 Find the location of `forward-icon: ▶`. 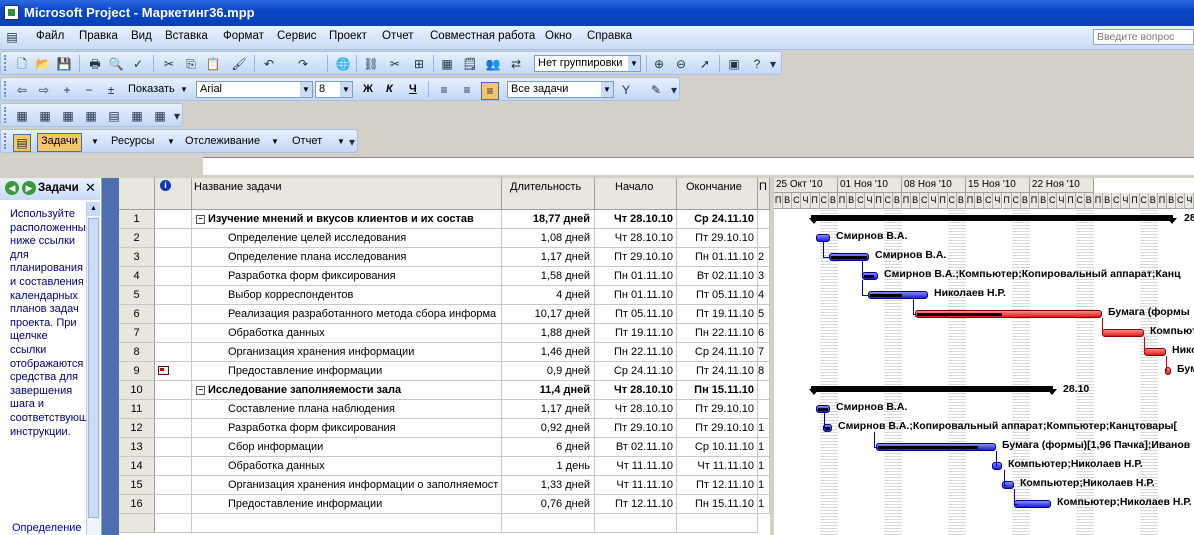

forward-icon: ▶ is located at coordinates (29, 188).